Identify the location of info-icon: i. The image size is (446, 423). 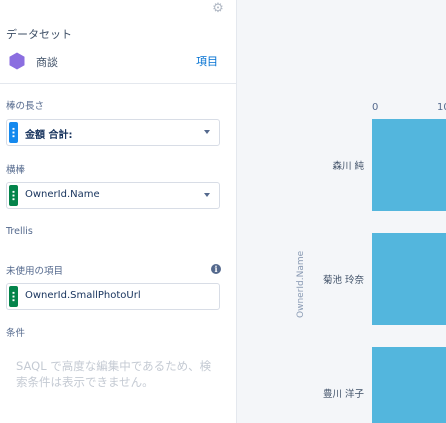
(216, 269).